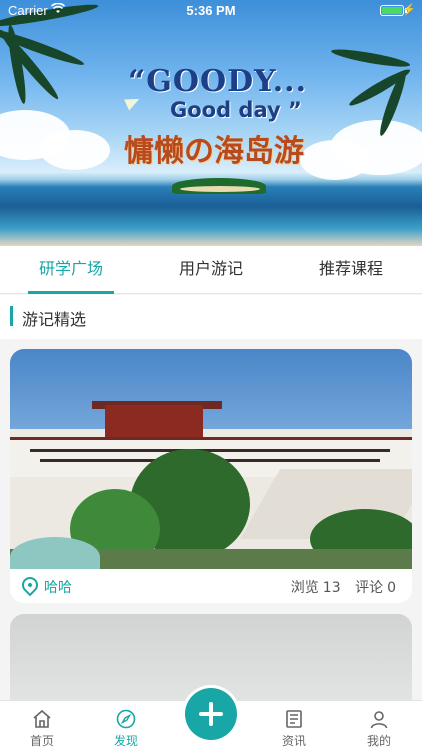 The height and width of the screenshot is (750, 422). What do you see at coordinates (409, 10) in the screenshot?
I see `charging-icon: ⚡` at bounding box center [409, 10].